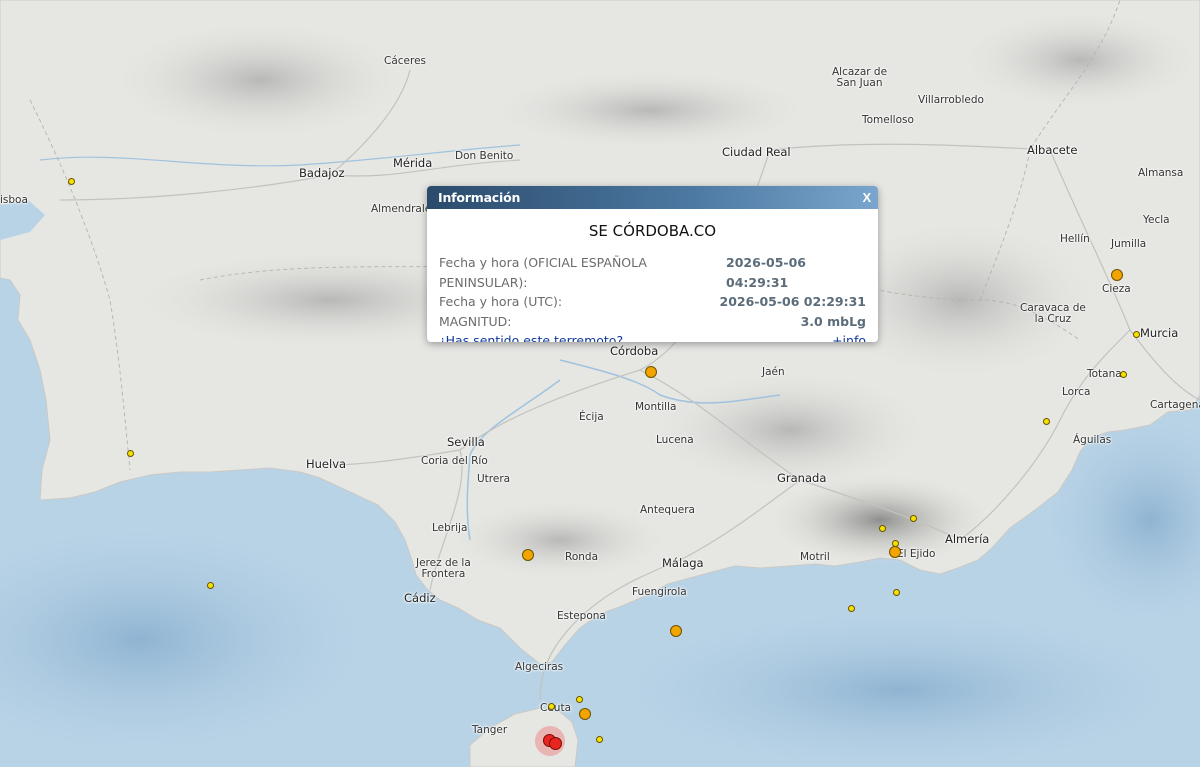 The image size is (1200, 767). What do you see at coordinates (1053, 313) in the screenshot?
I see `city-label: Caravaca de la Cruz` at bounding box center [1053, 313].